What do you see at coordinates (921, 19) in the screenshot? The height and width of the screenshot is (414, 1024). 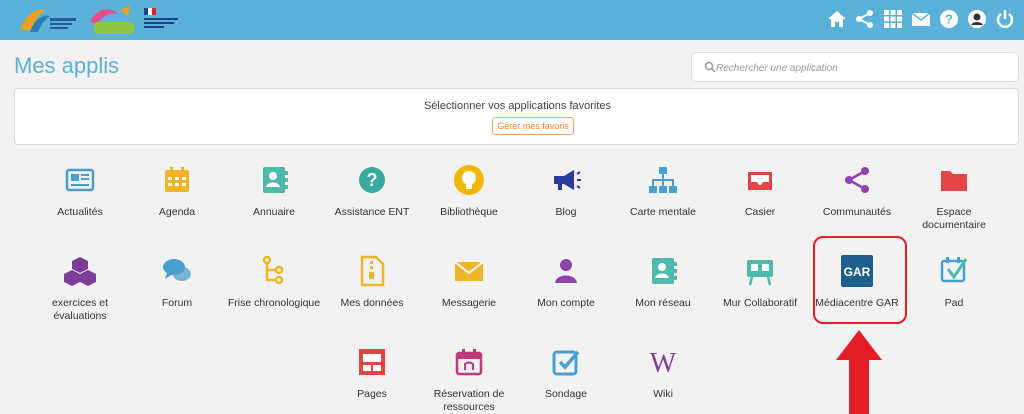 I see `mail-icon` at bounding box center [921, 19].